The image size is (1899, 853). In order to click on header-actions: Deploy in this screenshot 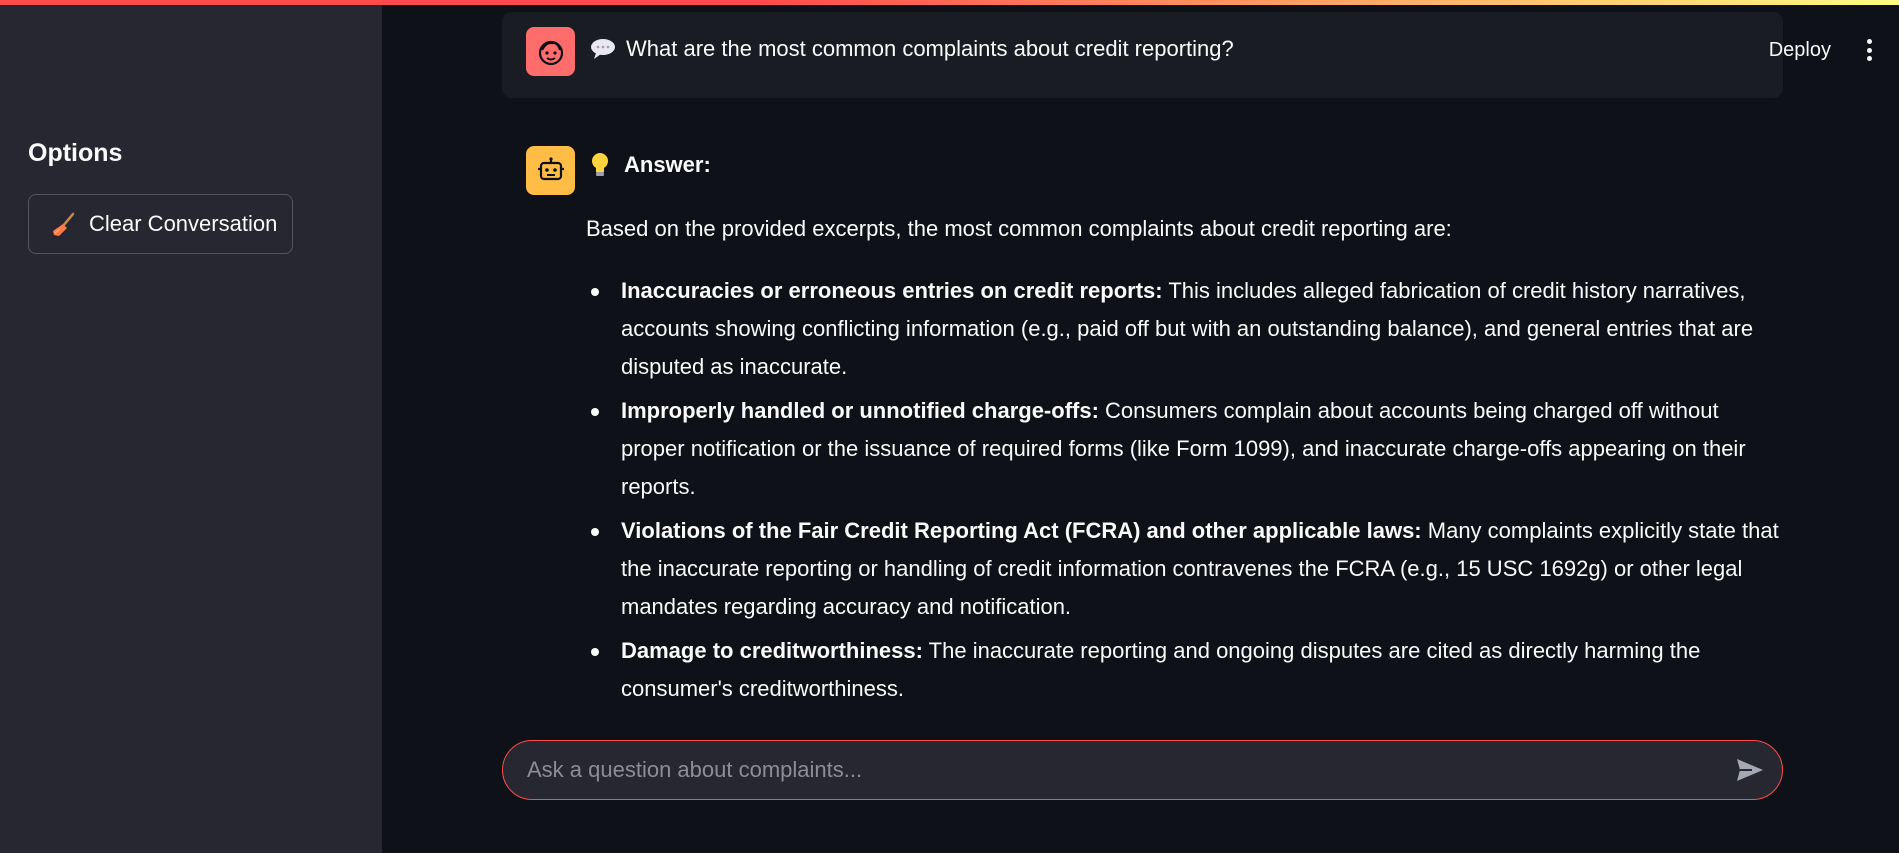, I will do `click(1834, 50)`.